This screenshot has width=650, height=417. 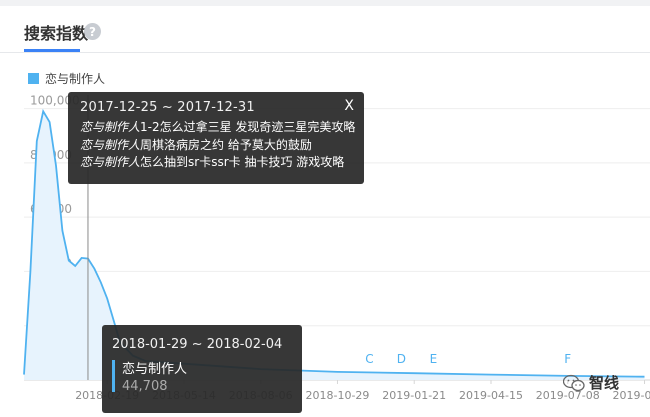 I want to click on tooltip-series-name: 恋与制作人, so click(x=155, y=369).